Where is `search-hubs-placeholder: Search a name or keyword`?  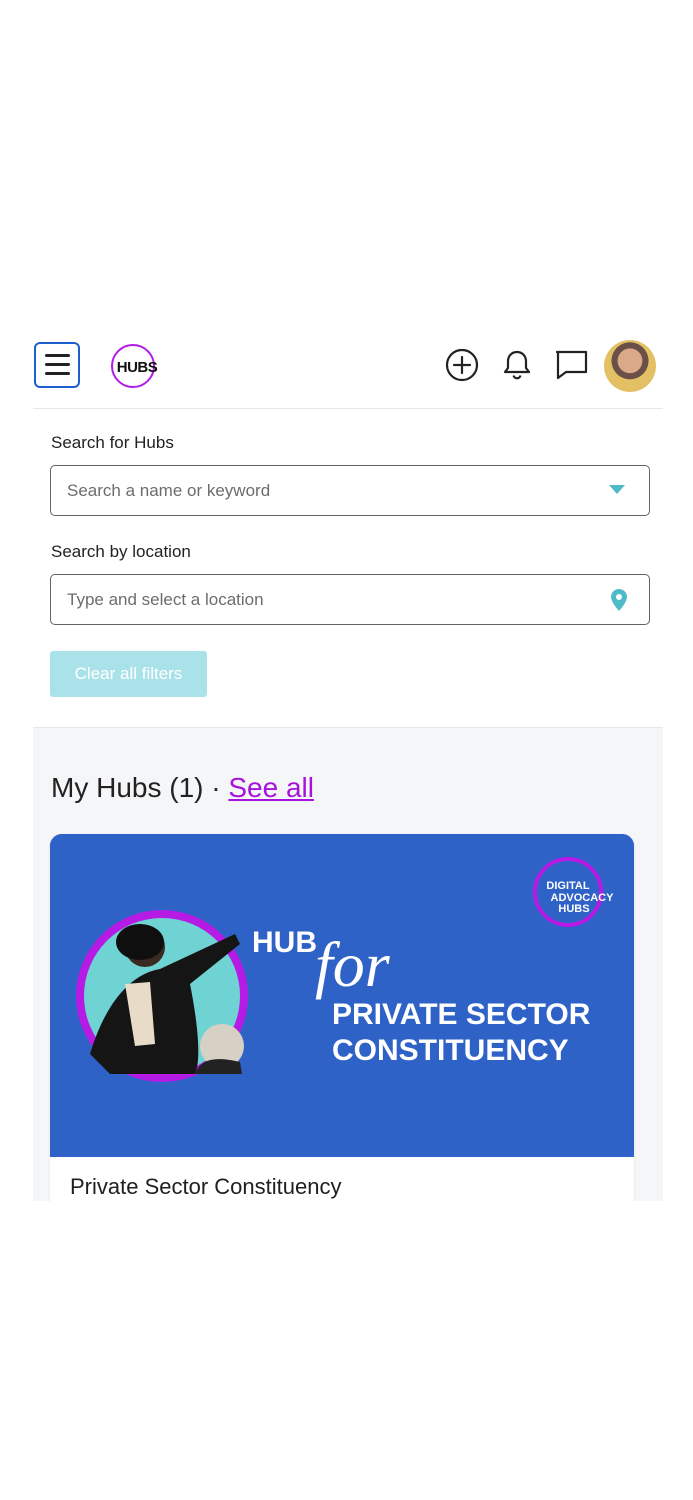
search-hubs-placeholder: Search a name or keyword is located at coordinates (169, 490).